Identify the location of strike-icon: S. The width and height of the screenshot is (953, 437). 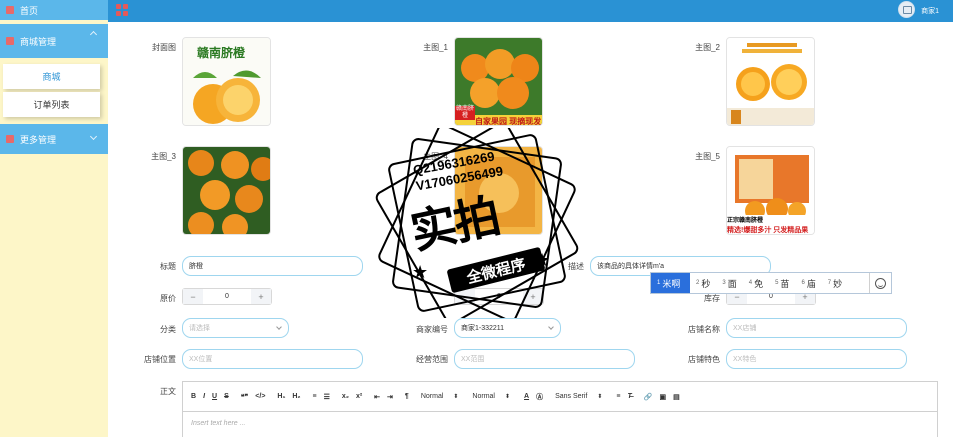
(226, 396).